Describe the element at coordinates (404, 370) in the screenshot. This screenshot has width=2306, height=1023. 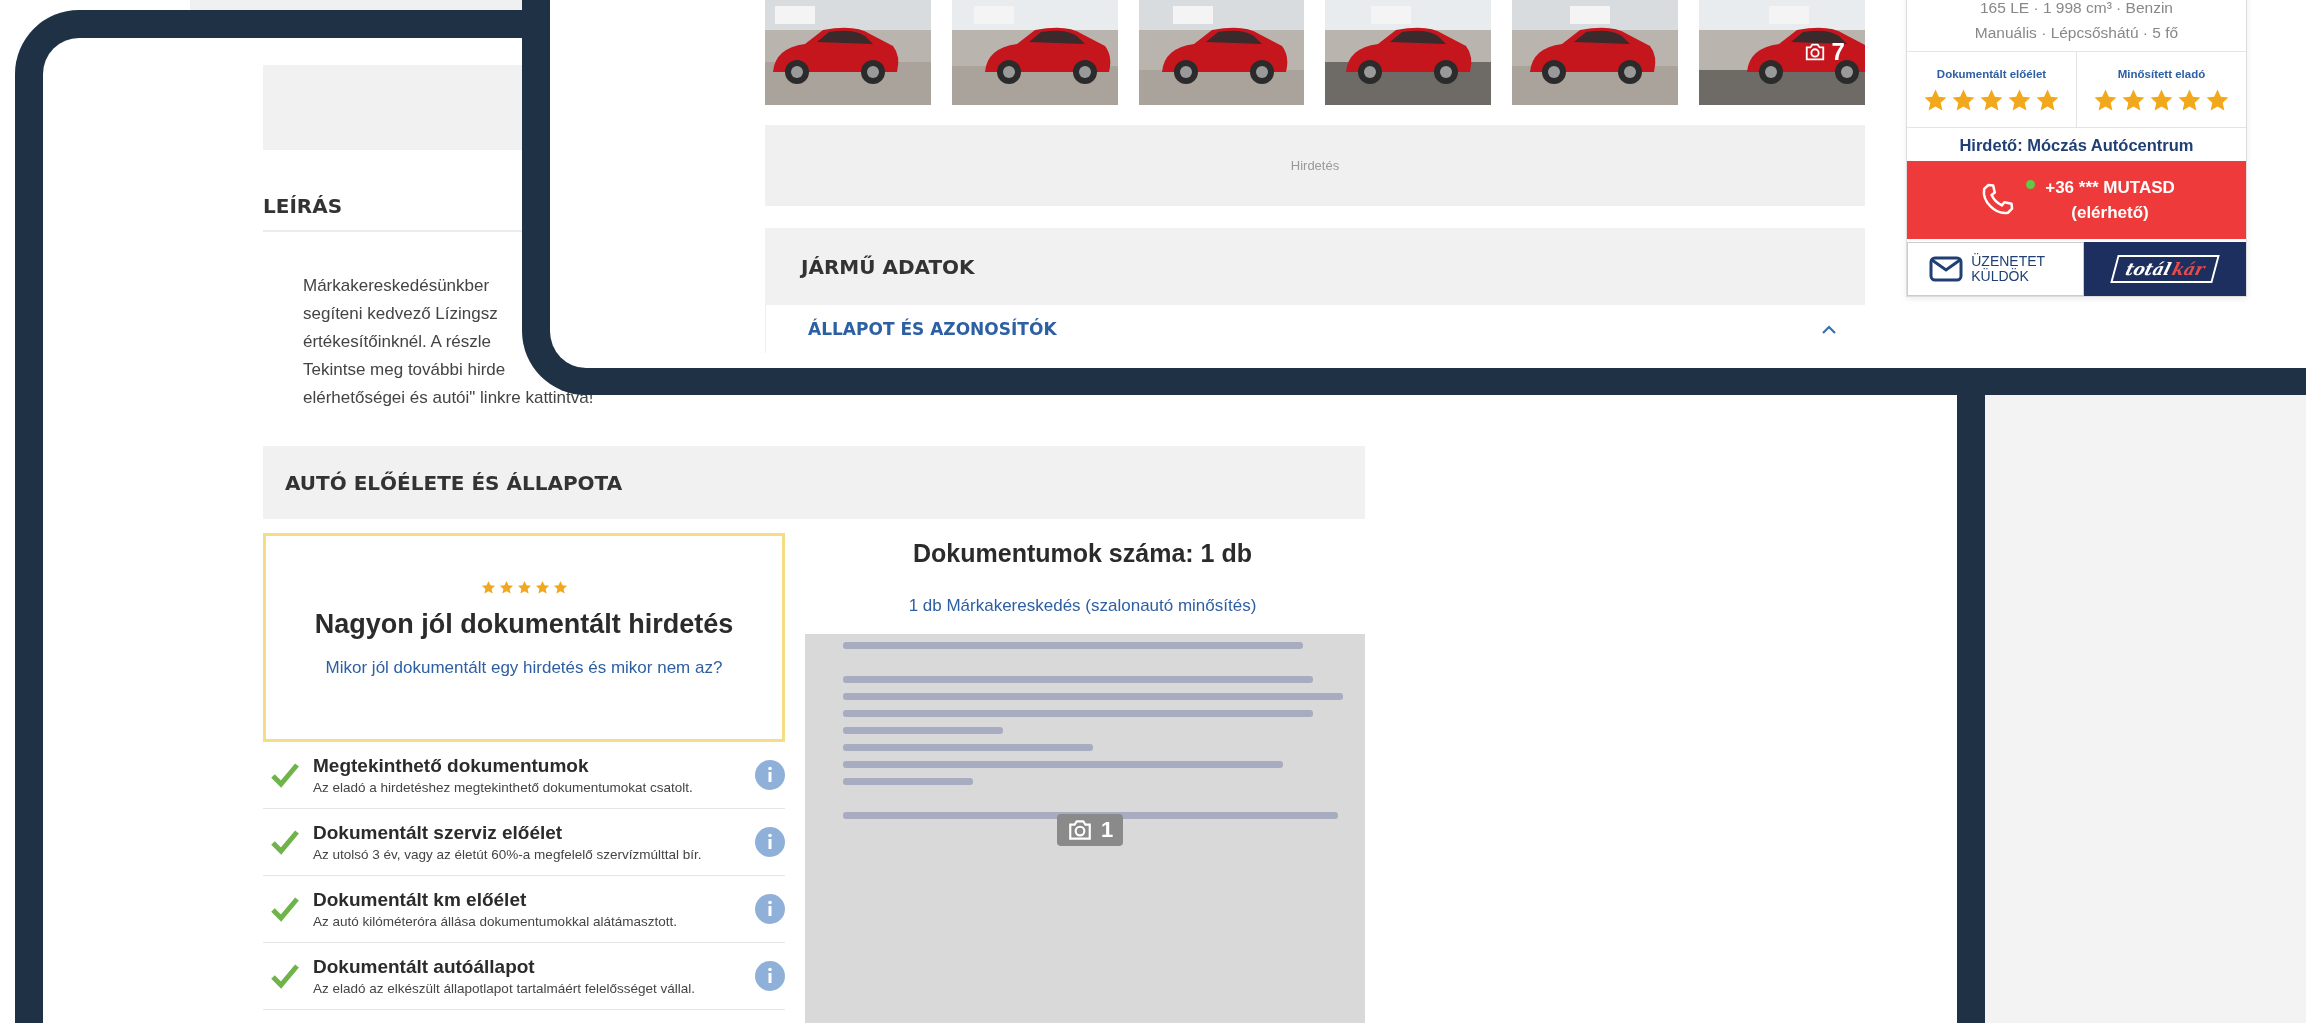
I see `description-line: Tekintse meg további hirde` at that location.